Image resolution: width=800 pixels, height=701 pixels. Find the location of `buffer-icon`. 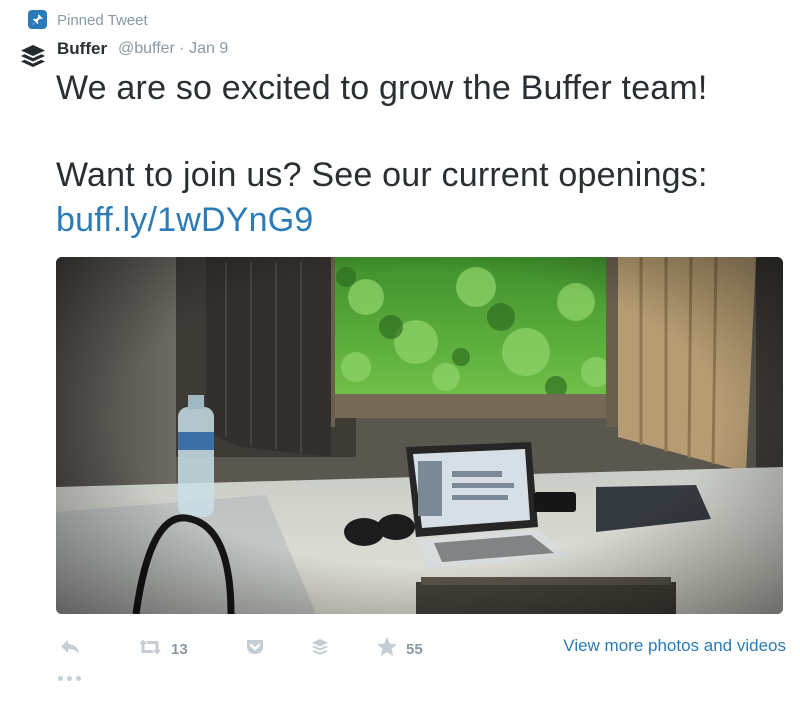

buffer-icon is located at coordinates (320, 649).